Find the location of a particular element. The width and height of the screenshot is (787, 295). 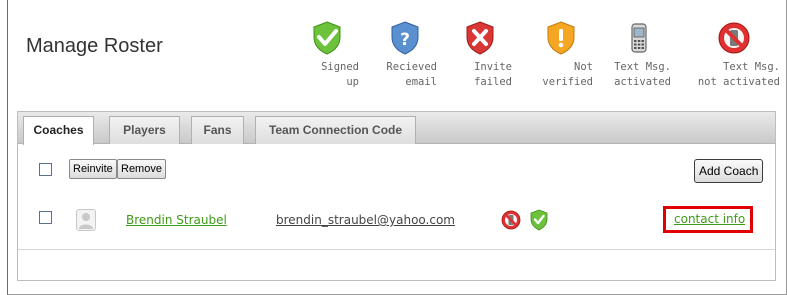

select-all-checkbox is located at coordinates (45, 169).